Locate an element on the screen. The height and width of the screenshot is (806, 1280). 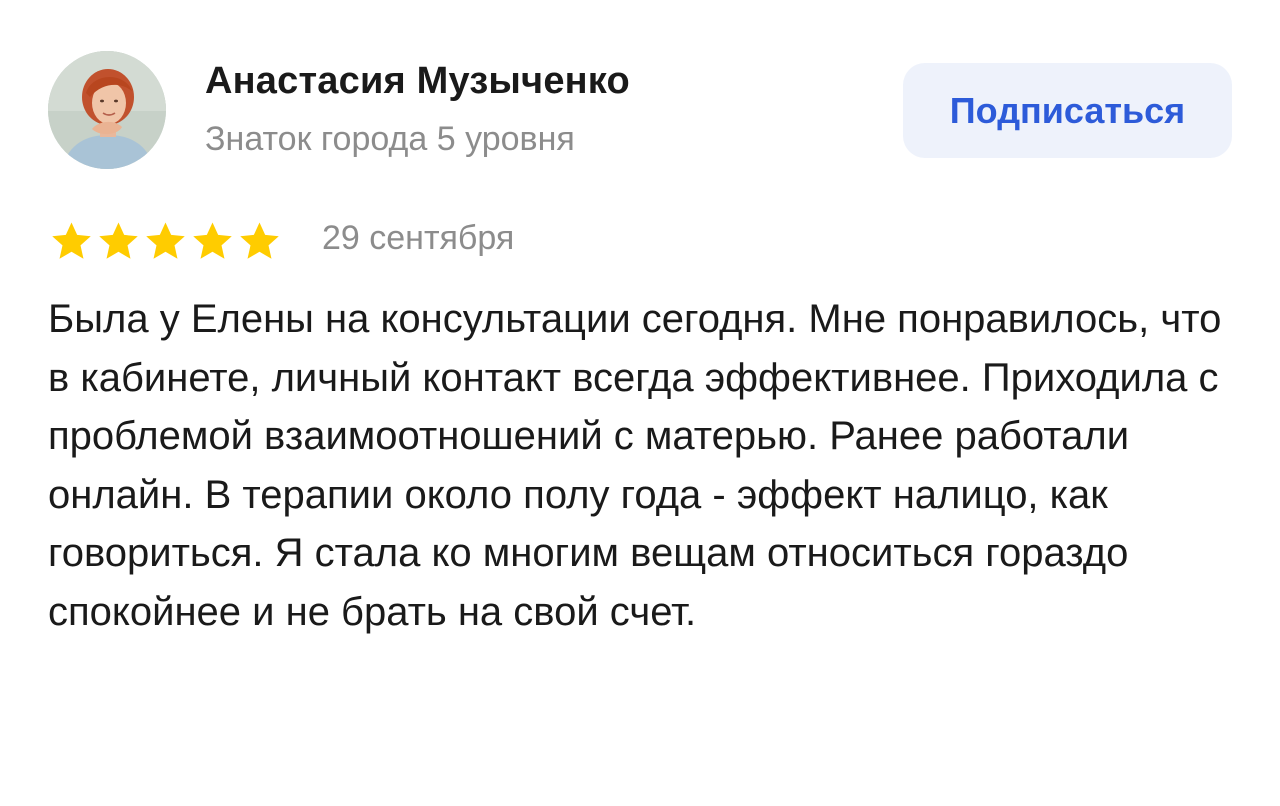
user-avatar-icon is located at coordinates (107, 110).